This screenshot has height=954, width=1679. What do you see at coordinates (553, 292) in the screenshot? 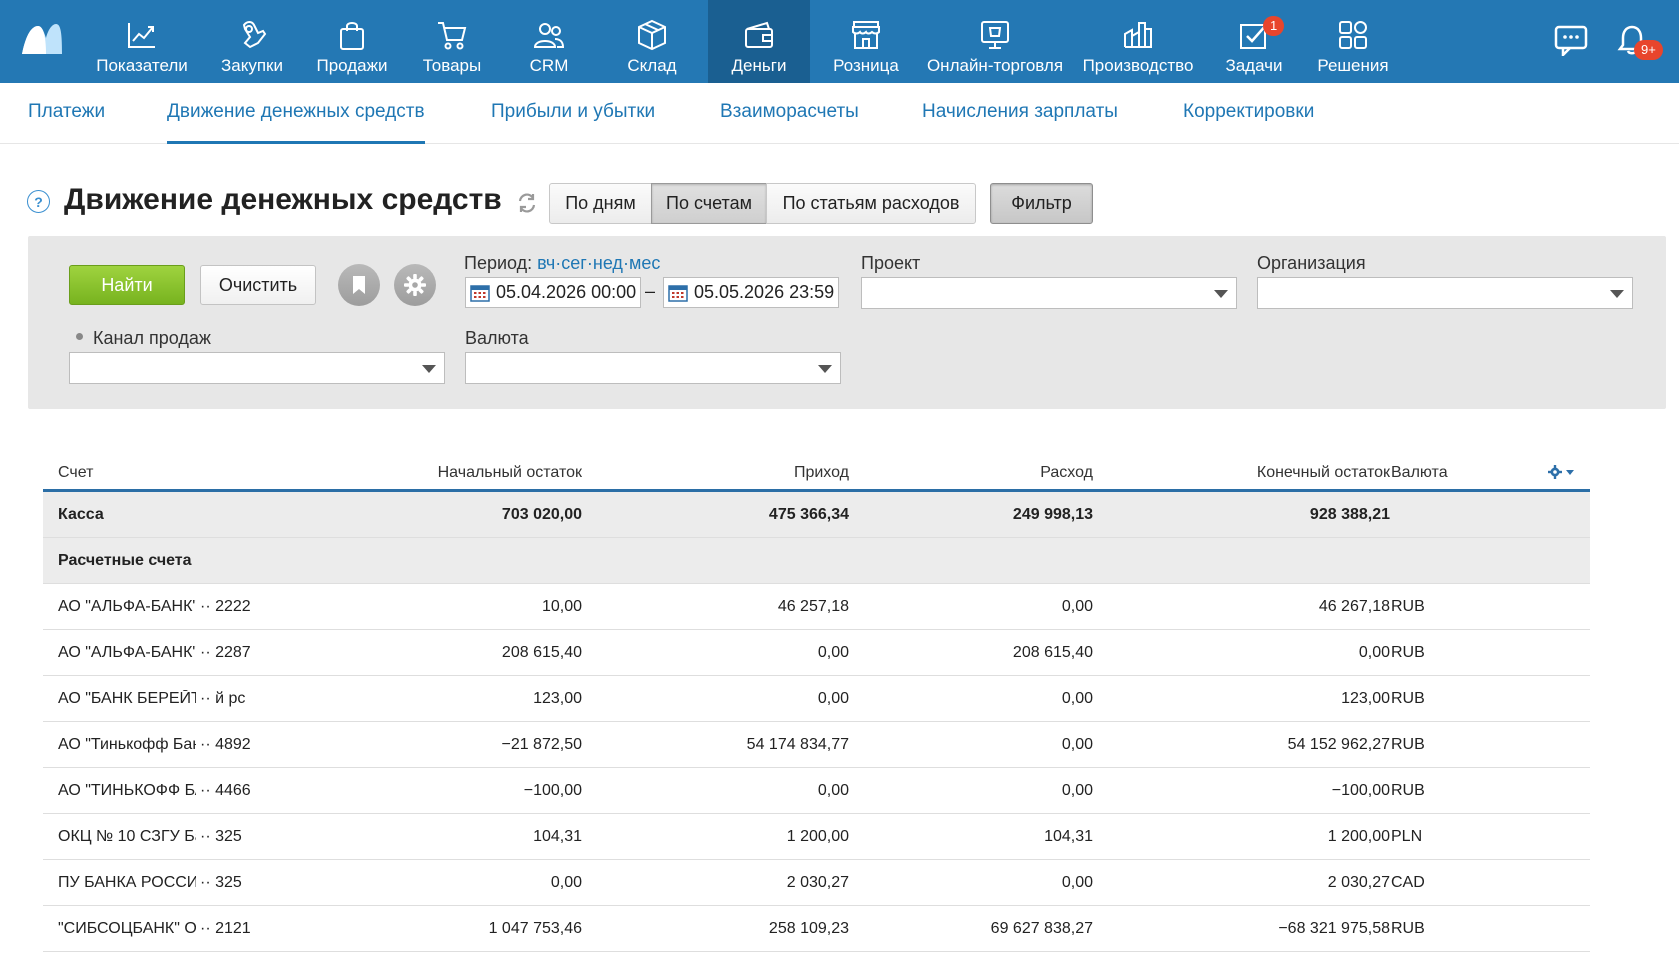
I see `date-from-field: 05.04.2026 00:00` at bounding box center [553, 292].